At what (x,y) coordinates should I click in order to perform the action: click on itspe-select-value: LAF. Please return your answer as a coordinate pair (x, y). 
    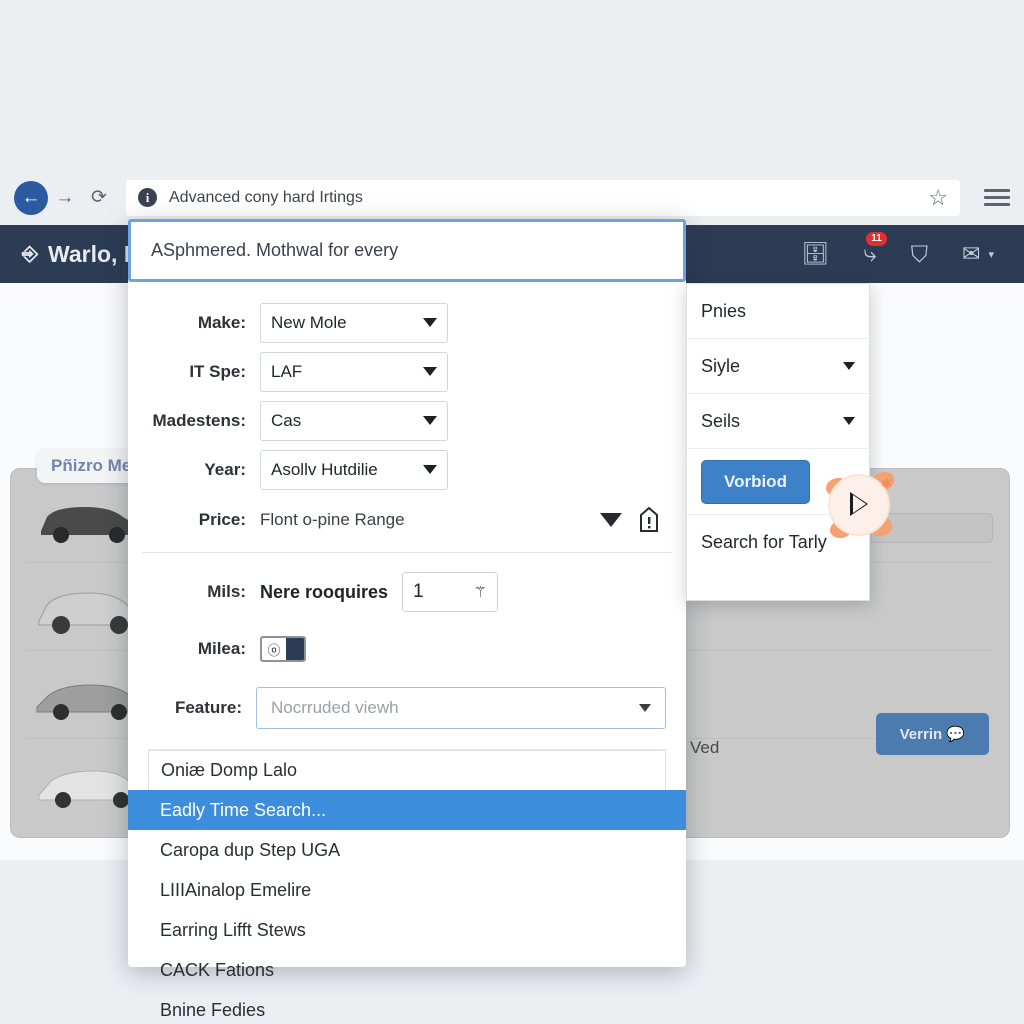
    Looking at the image, I should click on (287, 371).